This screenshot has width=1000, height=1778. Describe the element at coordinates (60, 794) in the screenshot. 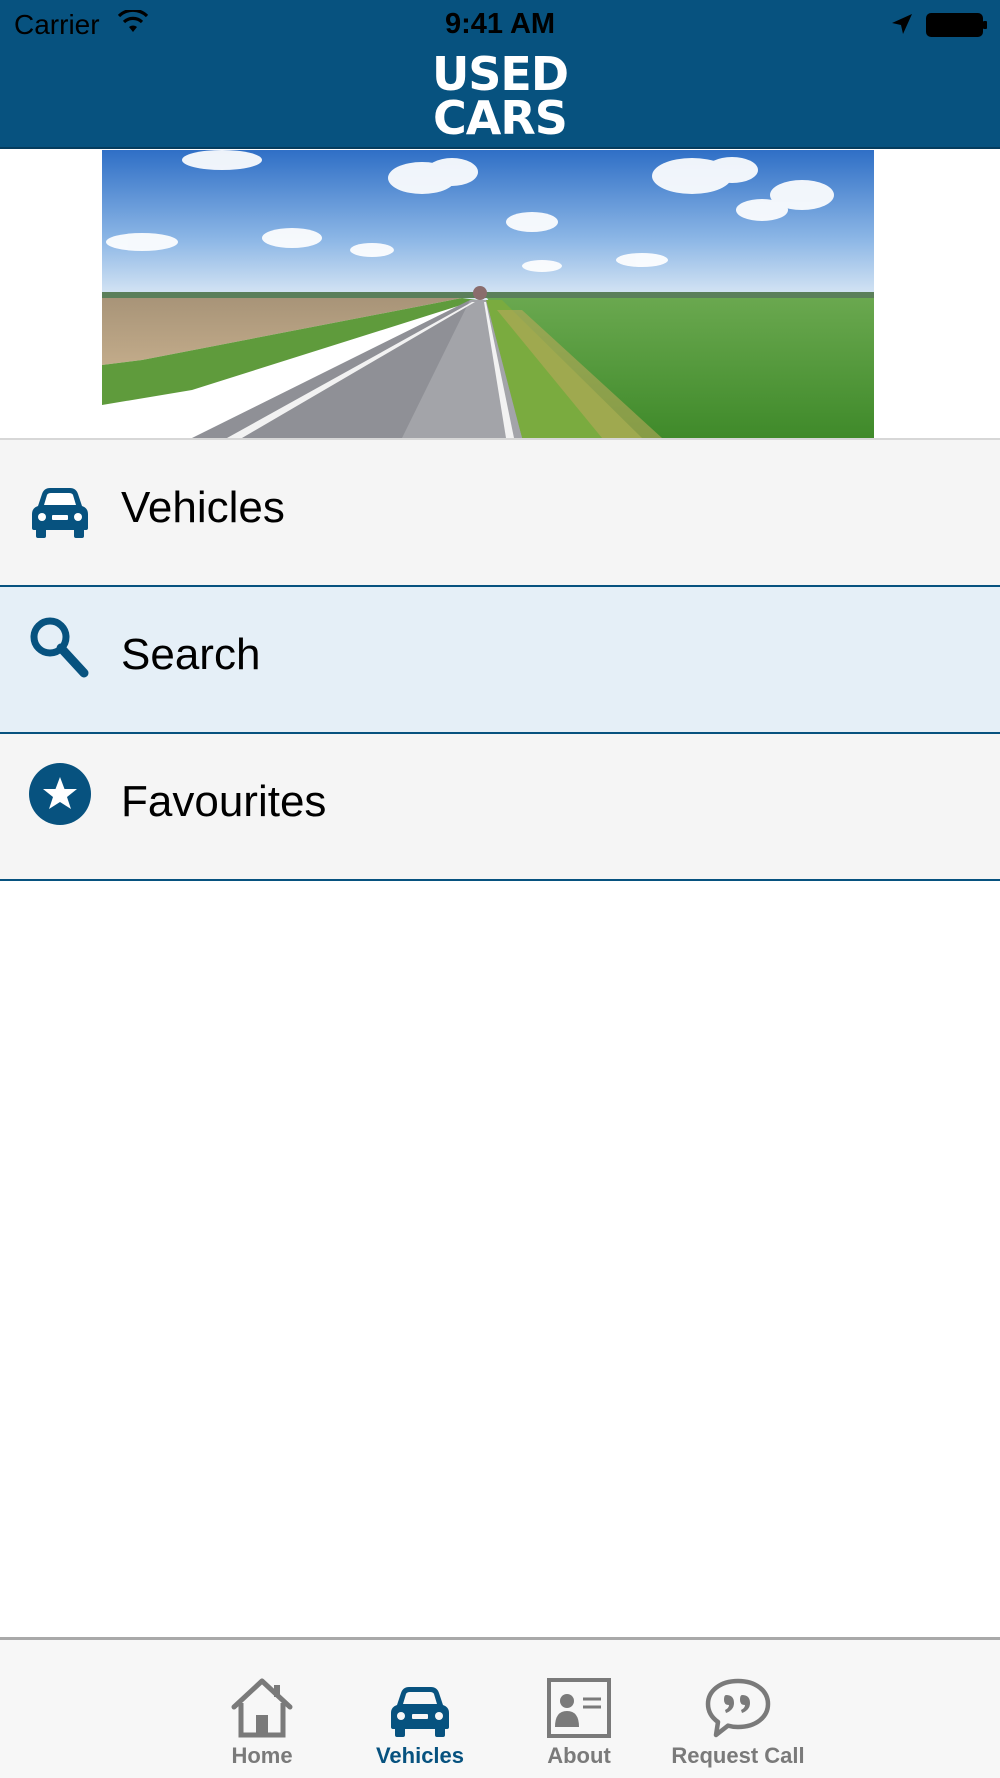

I see `star-icon` at that location.